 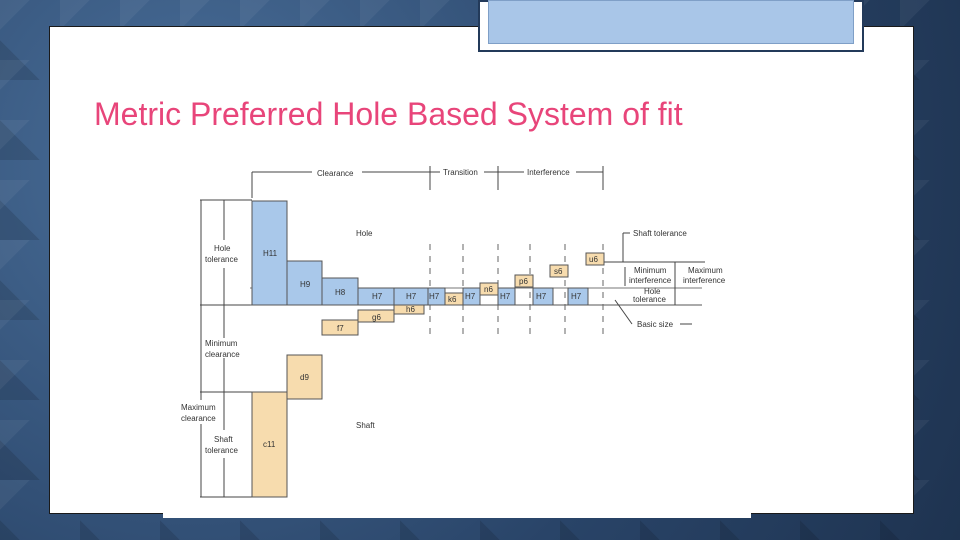 I want to click on shaft-tolerance-label: Shaft, so click(x=223, y=439).